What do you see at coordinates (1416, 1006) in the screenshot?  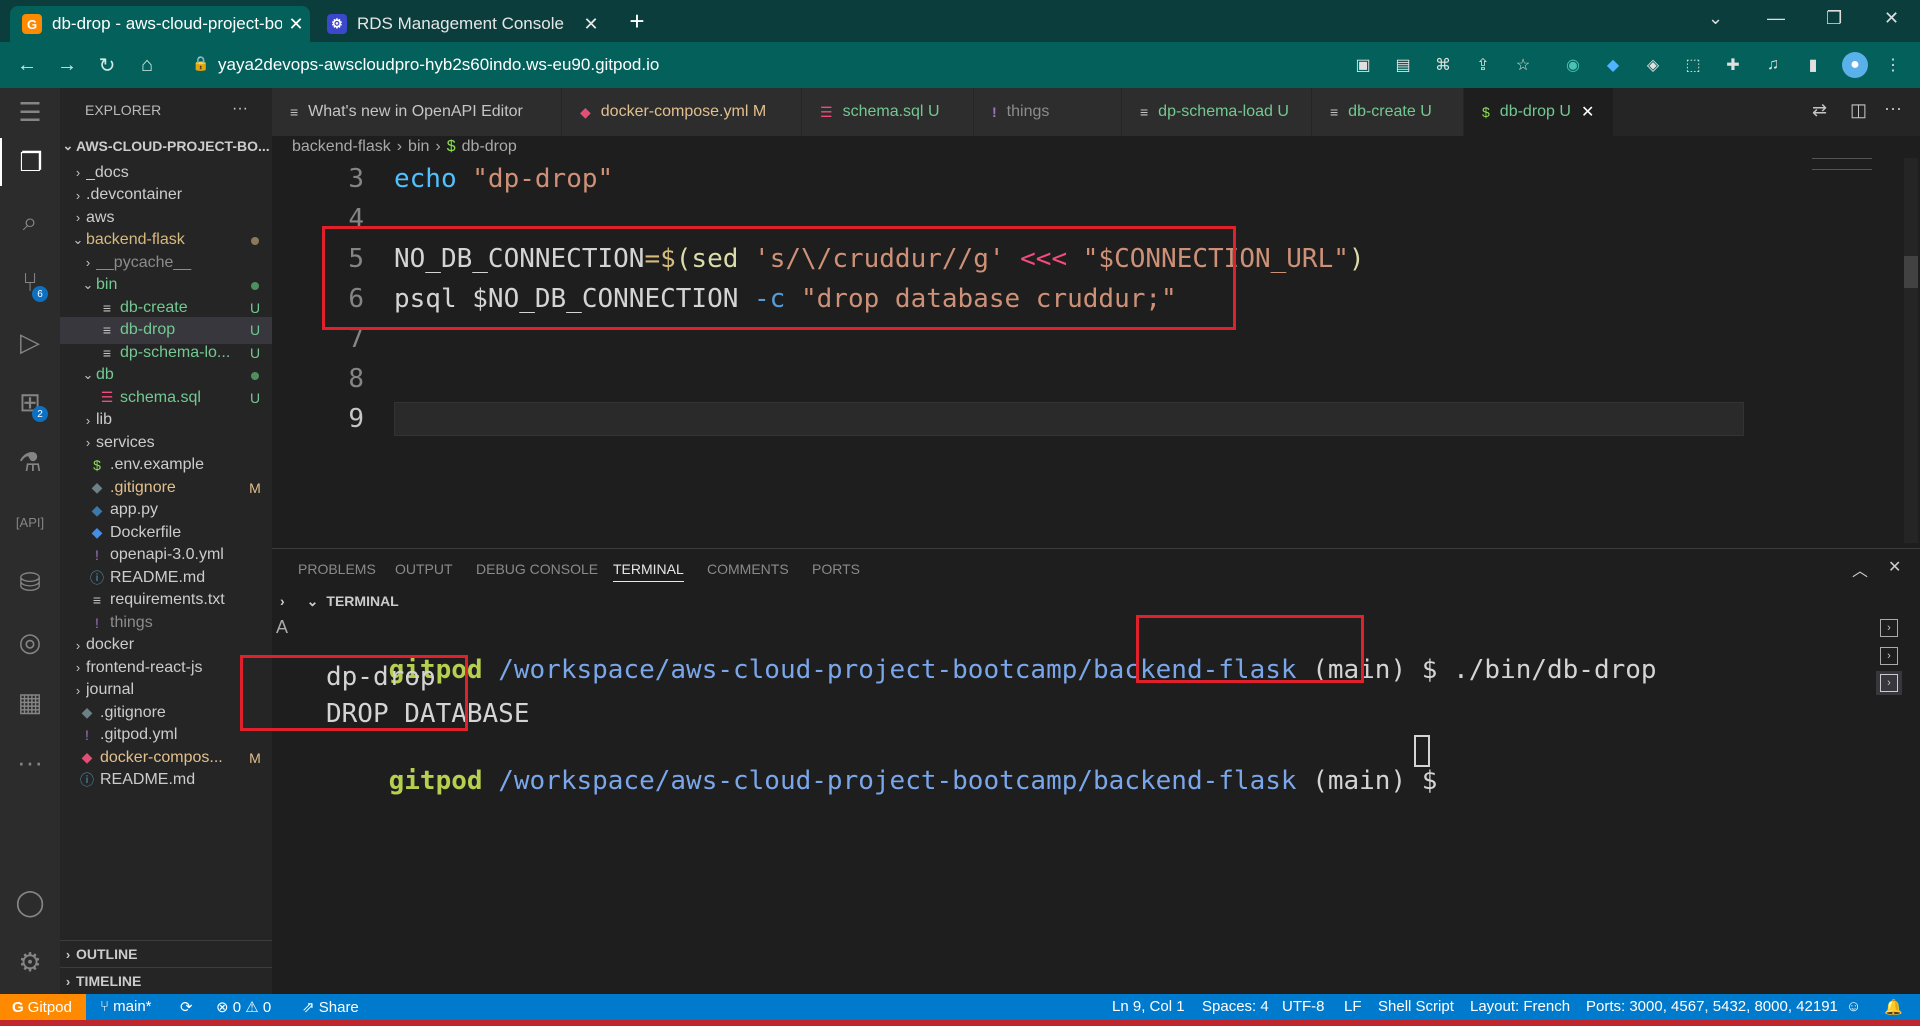 I see `language-mode: Shell Script` at bounding box center [1416, 1006].